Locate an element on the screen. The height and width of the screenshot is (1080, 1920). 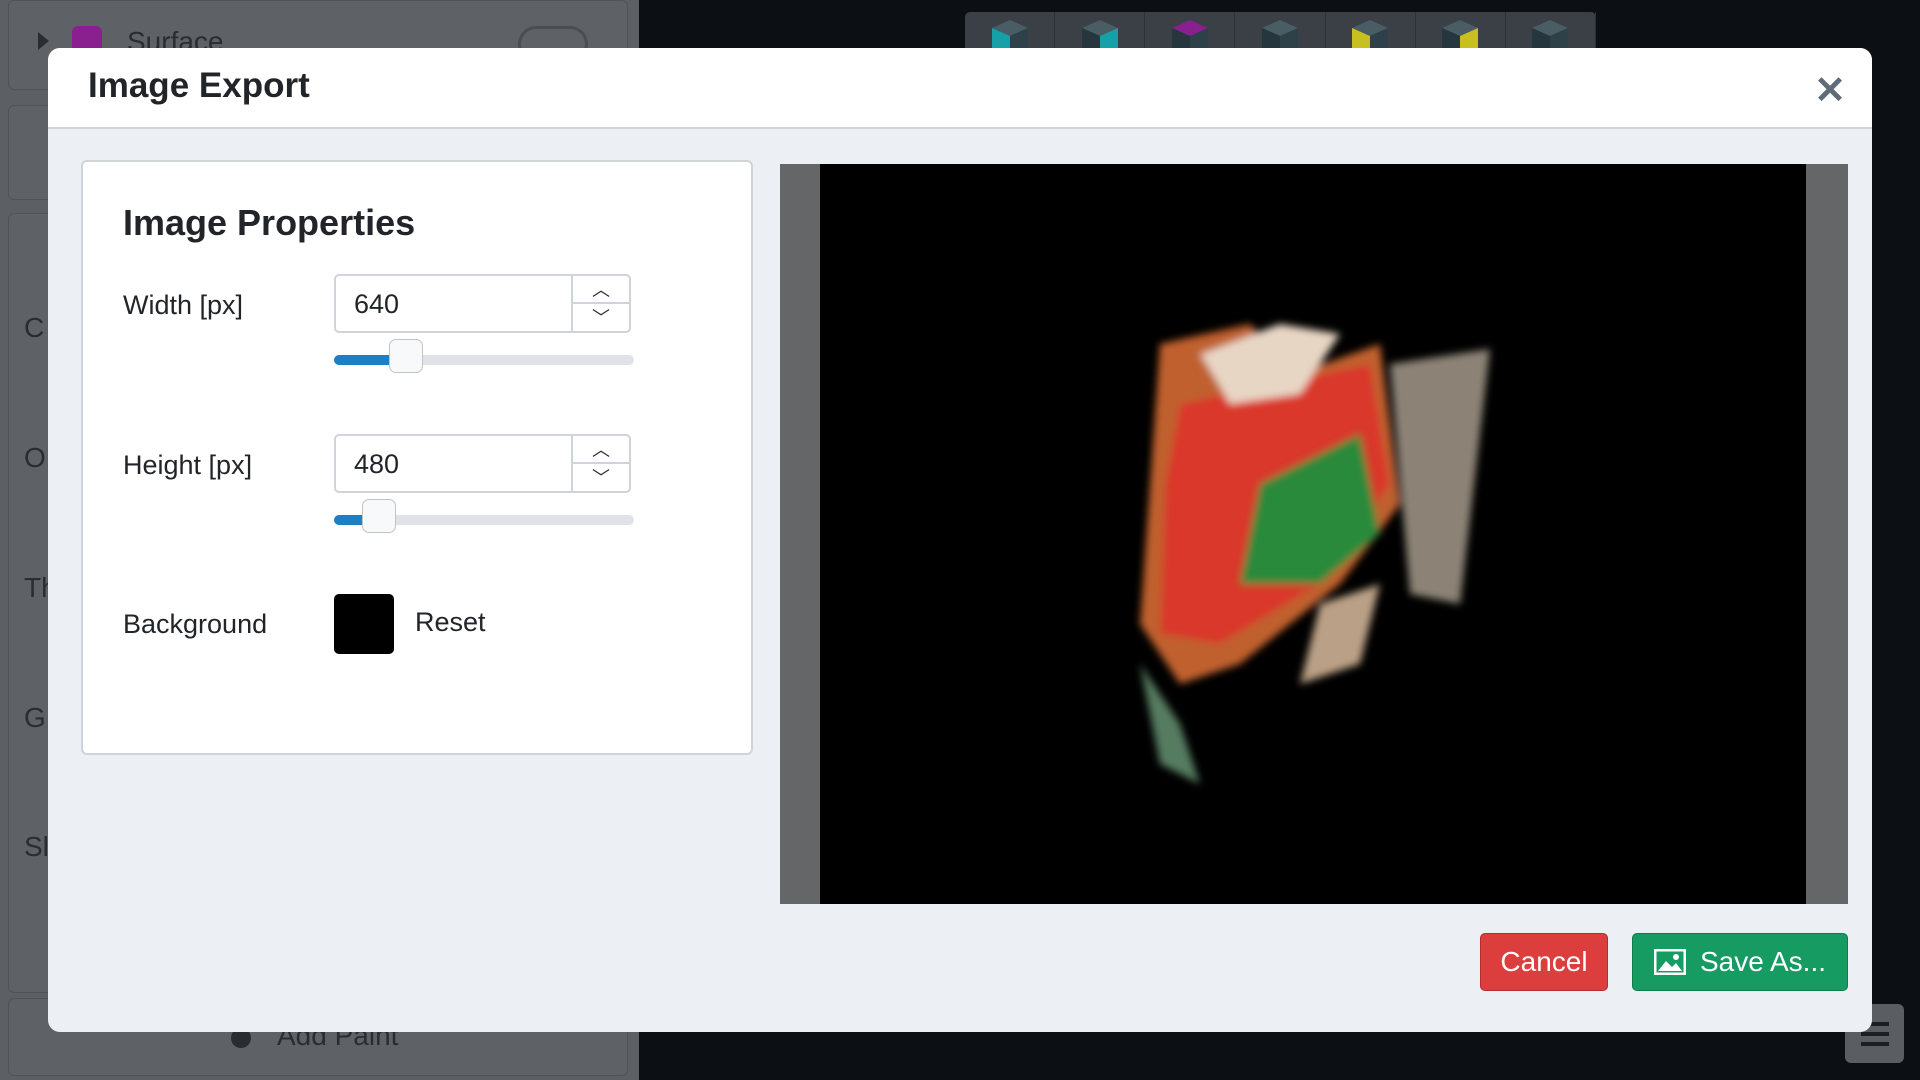
height-slider-thumb is located at coordinates (379, 516).